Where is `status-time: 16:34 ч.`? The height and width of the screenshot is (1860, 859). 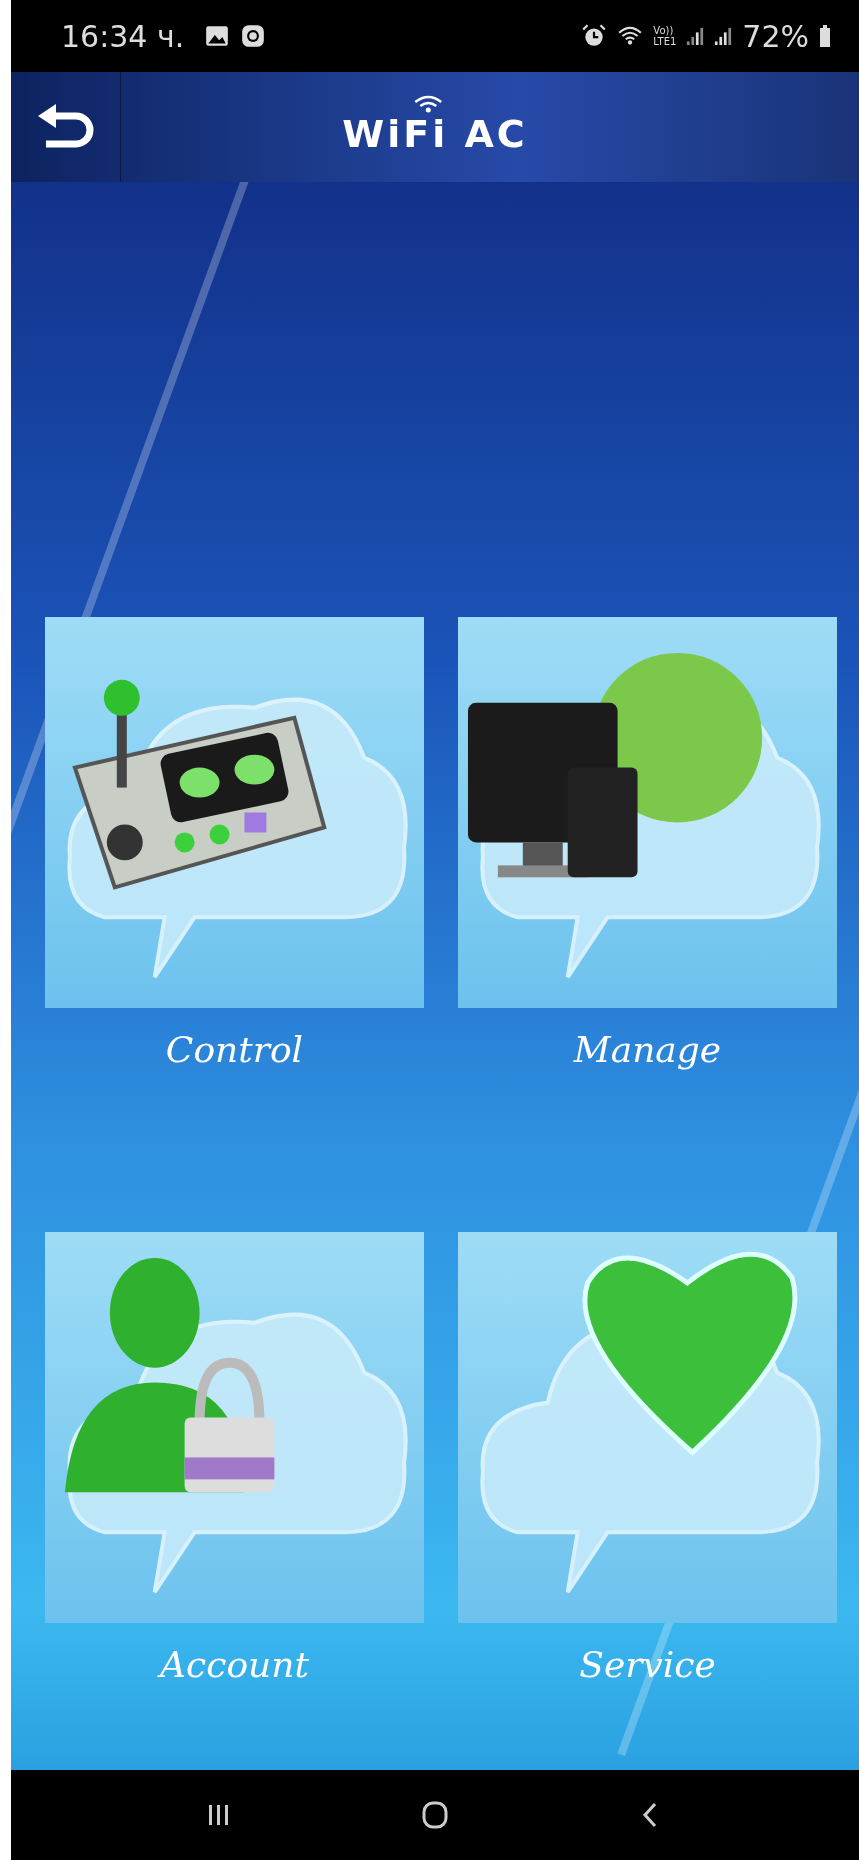
status-time: 16:34 ч. is located at coordinates (123, 36).